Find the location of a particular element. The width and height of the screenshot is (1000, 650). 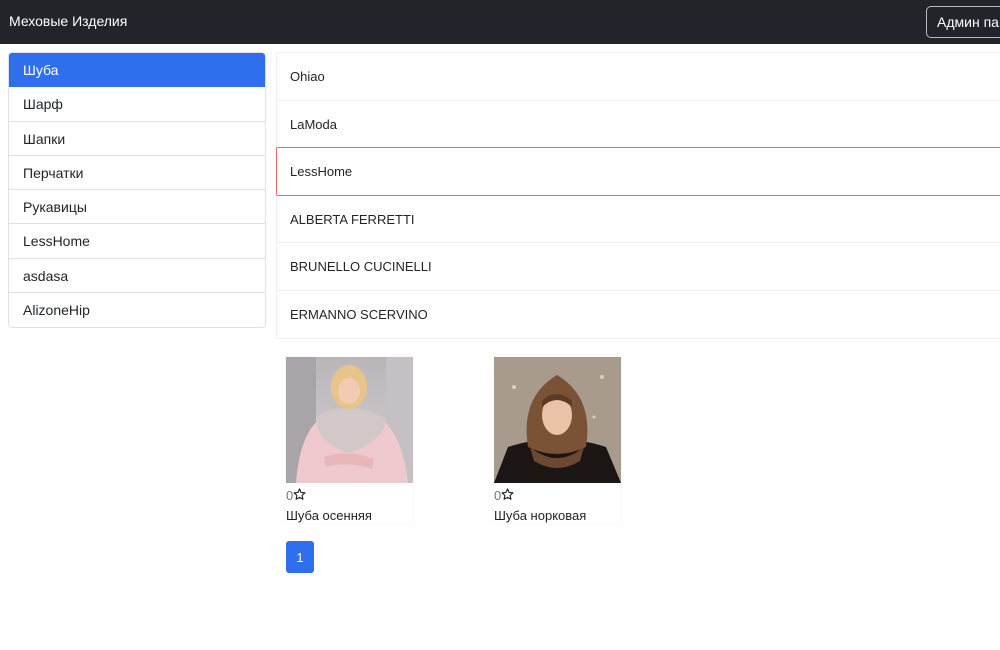

sidebar-item-alizonehip: AlizoneHip is located at coordinates (137, 310).